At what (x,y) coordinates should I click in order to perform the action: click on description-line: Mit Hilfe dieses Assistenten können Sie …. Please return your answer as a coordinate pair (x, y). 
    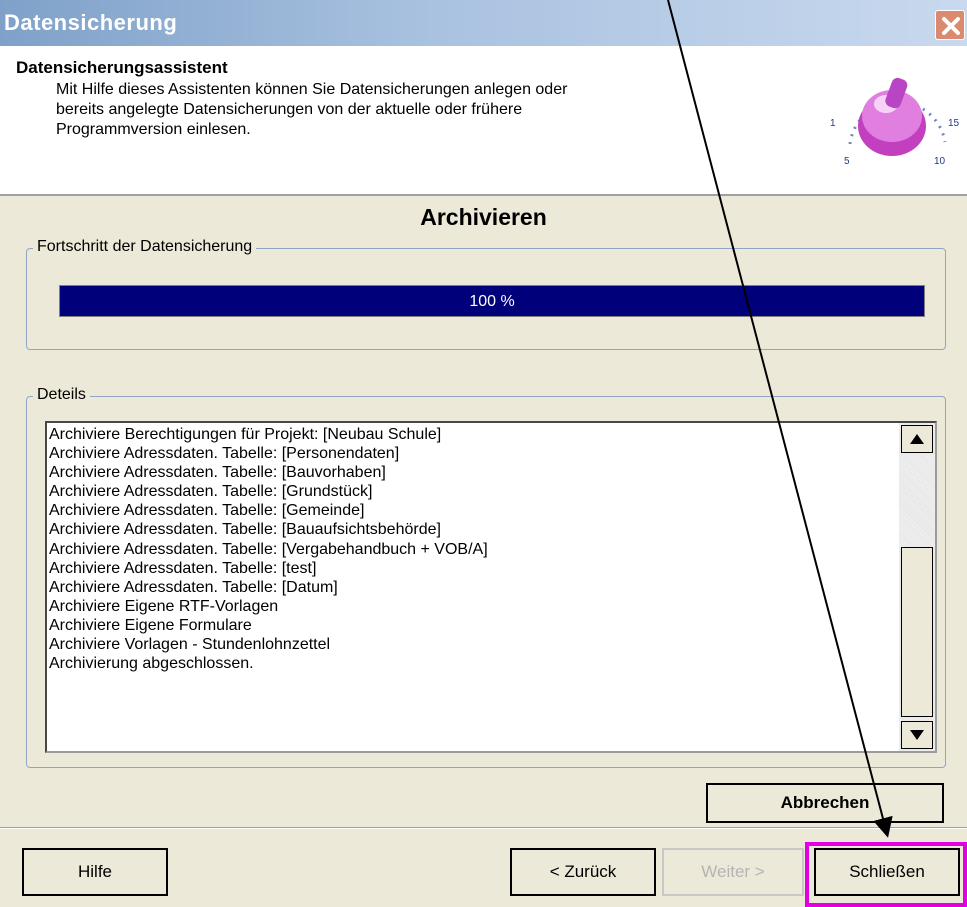
    Looking at the image, I should click on (312, 89).